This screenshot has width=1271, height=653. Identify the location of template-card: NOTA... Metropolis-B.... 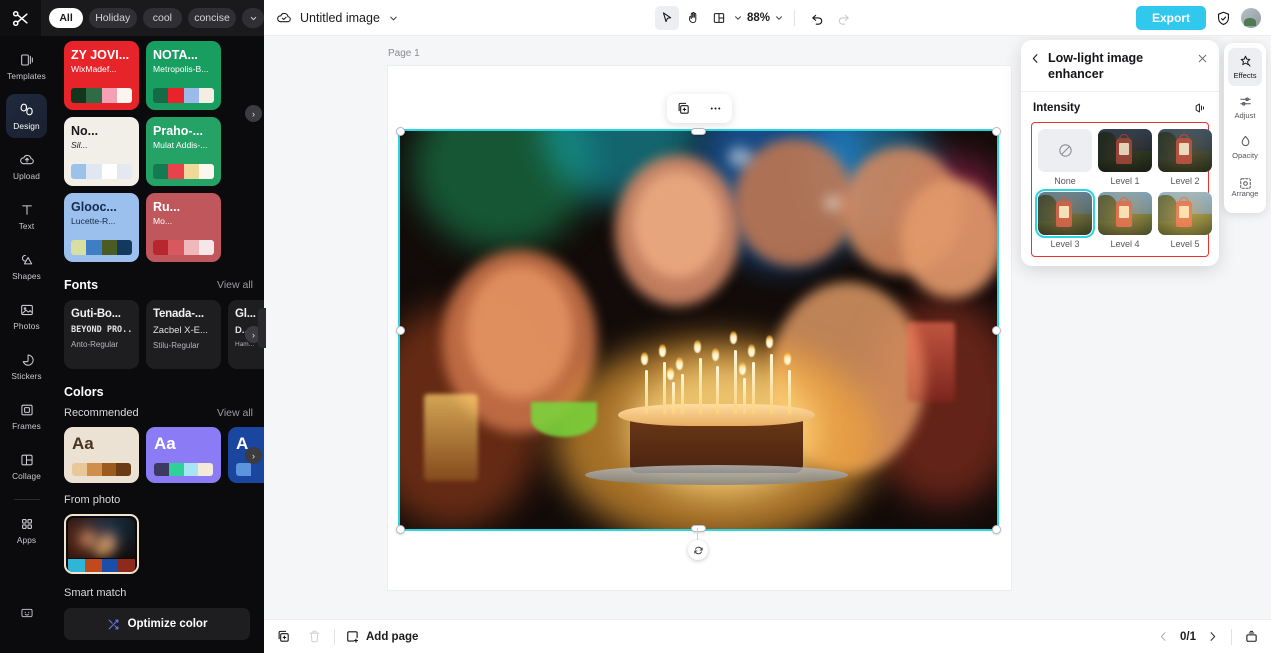
(183, 75).